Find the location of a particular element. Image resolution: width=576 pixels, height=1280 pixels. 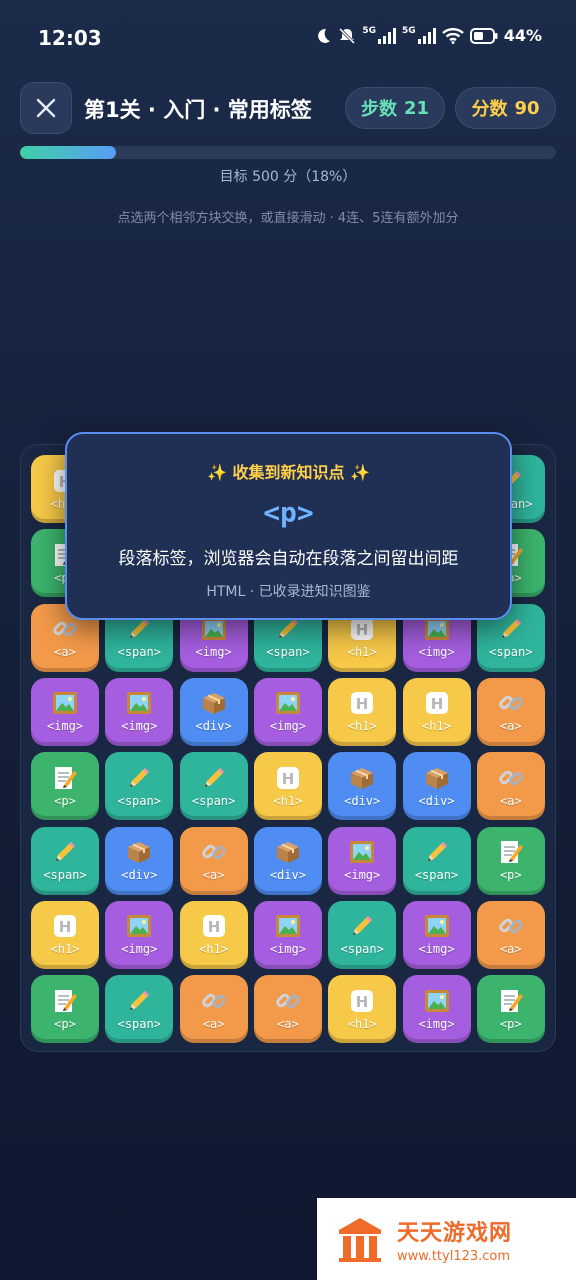

score-progress-bar is located at coordinates (288, 152).